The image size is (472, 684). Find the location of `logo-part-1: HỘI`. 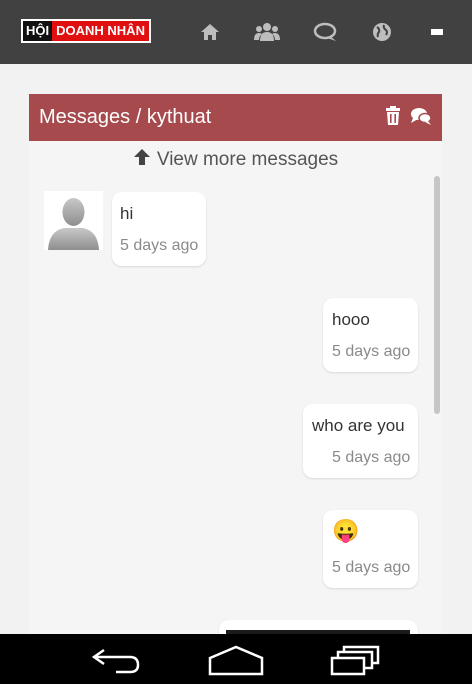

logo-part-1: HỘI is located at coordinates (38, 31).